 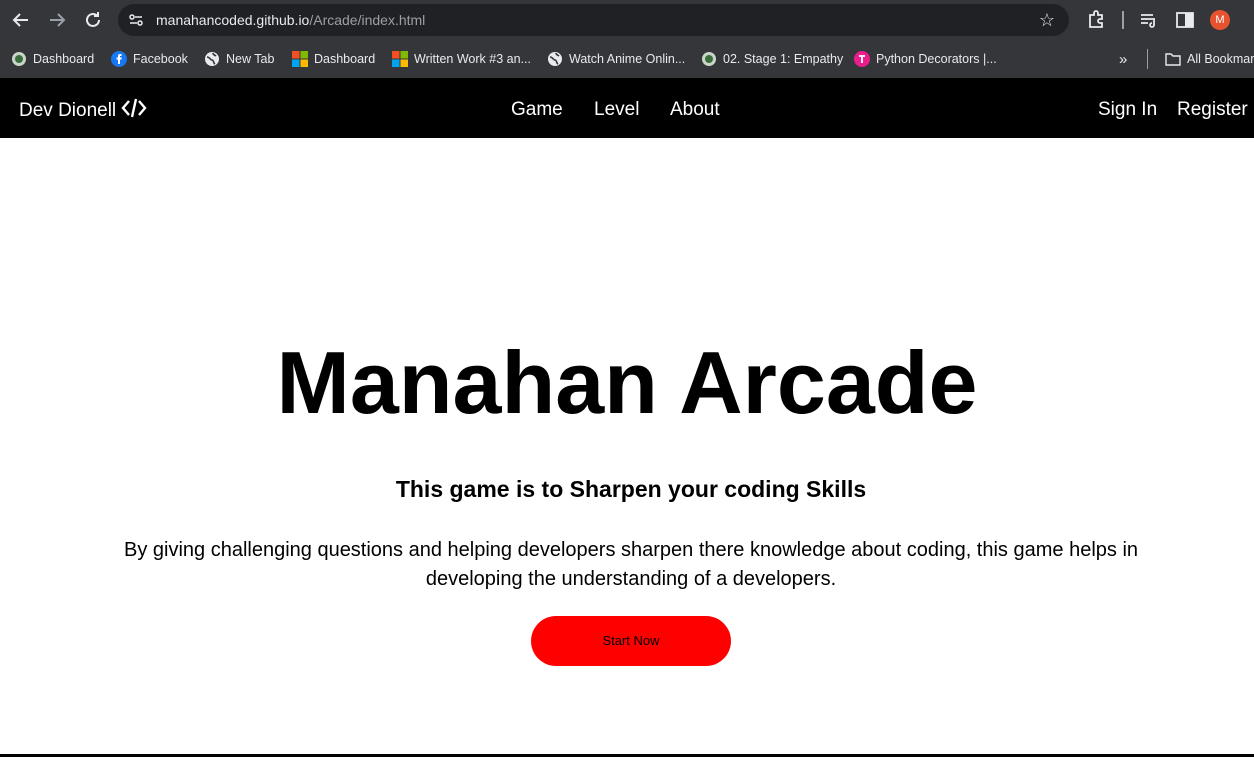 I want to click on brand-logo: Dev Dionell, so click(x=83, y=111).